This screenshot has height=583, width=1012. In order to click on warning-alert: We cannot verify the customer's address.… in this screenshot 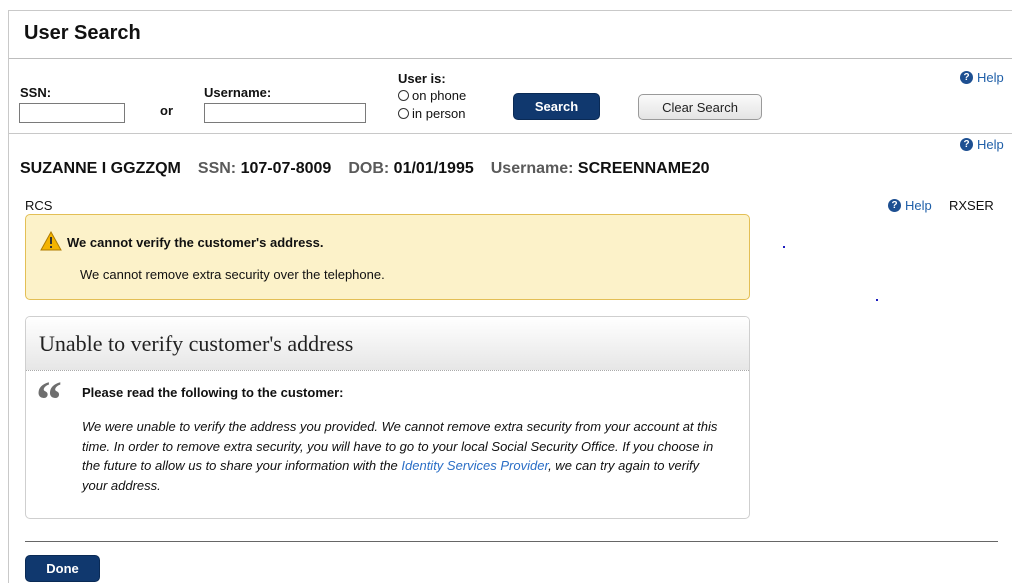, I will do `click(387, 257)`.